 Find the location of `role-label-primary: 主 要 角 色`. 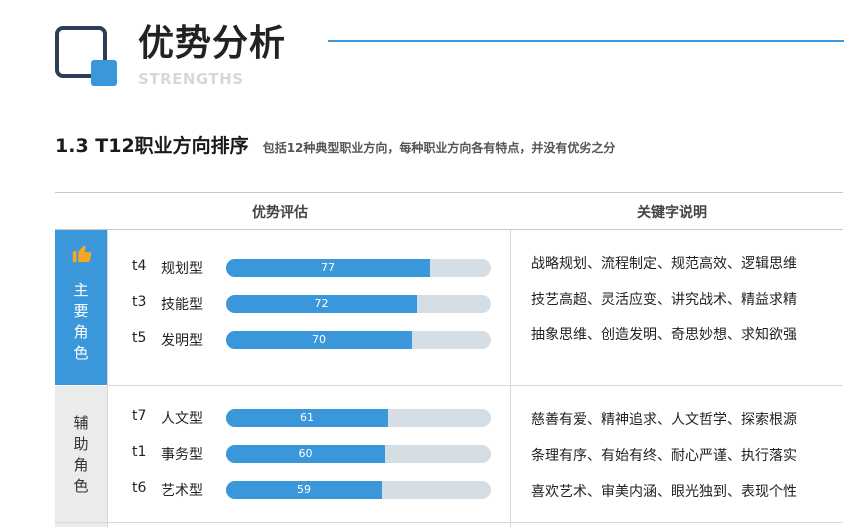

role-label-primary: 主 要 角 色 is located at coordinates (81, 321).